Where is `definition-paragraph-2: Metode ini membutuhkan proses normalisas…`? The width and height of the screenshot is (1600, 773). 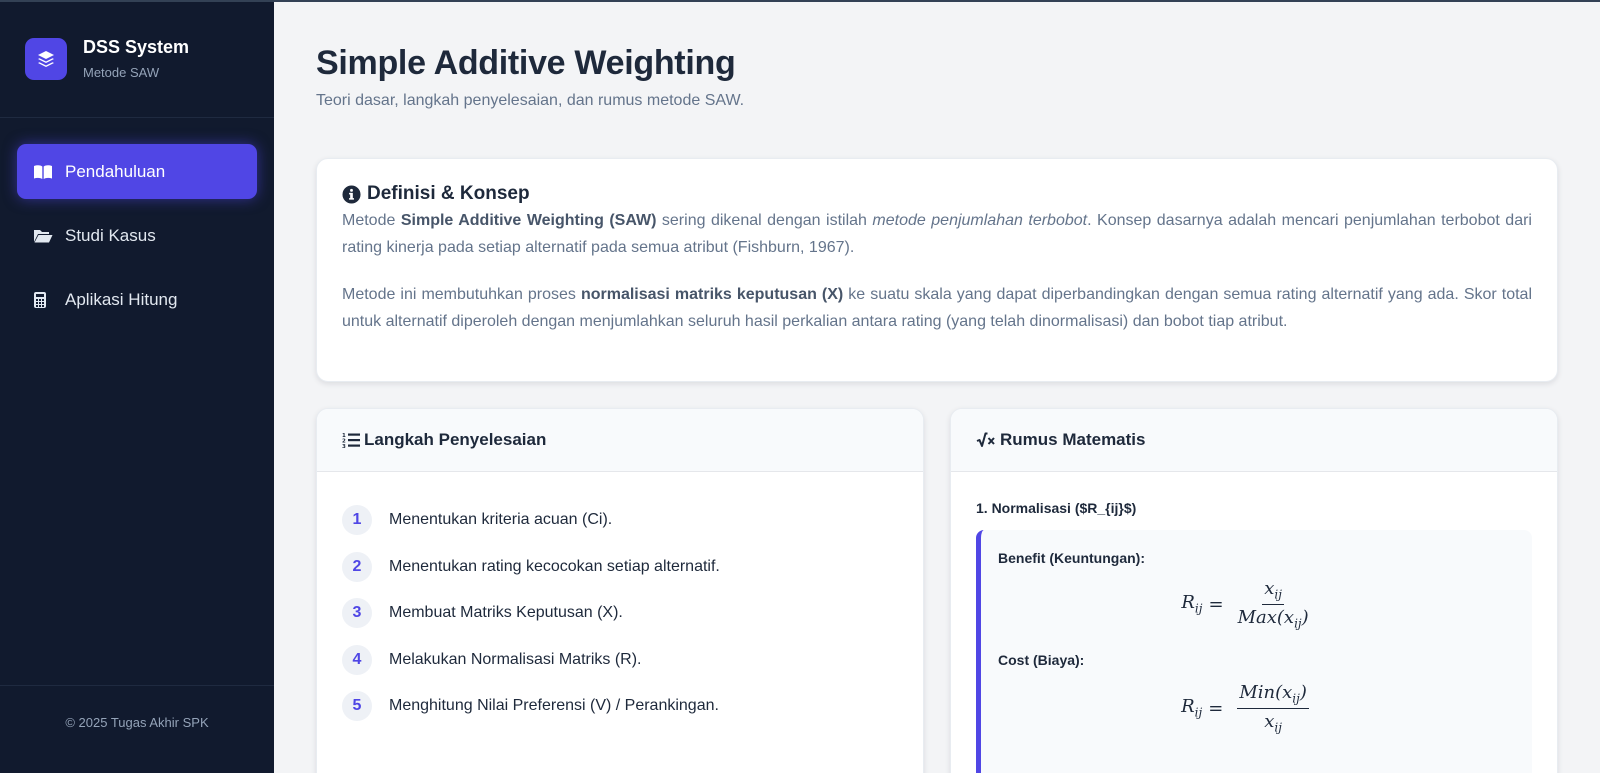 definition-paragraph-2: Metode ini membutuhkan proses normalisas… is located at coordinates (937, 308).